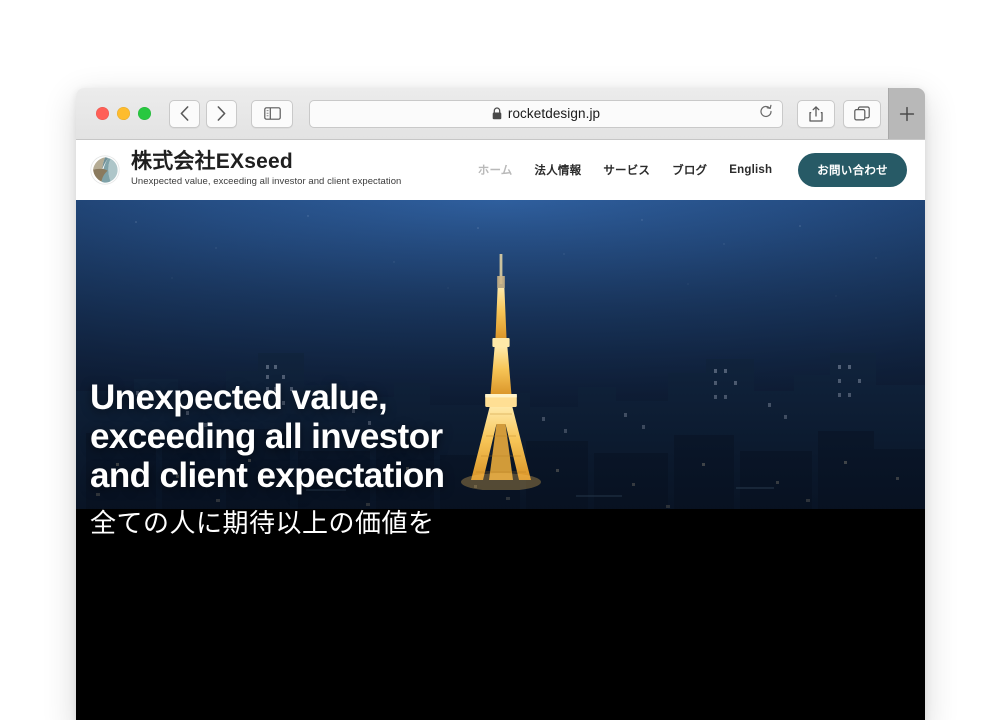 Image resolution: width=1000 pixels, height=720 pixels. What do you see at coordinates (558, 170) in the screenshot?
I see `nav-item-corporate-info: 法人情報` at bounding box center [558, 170].